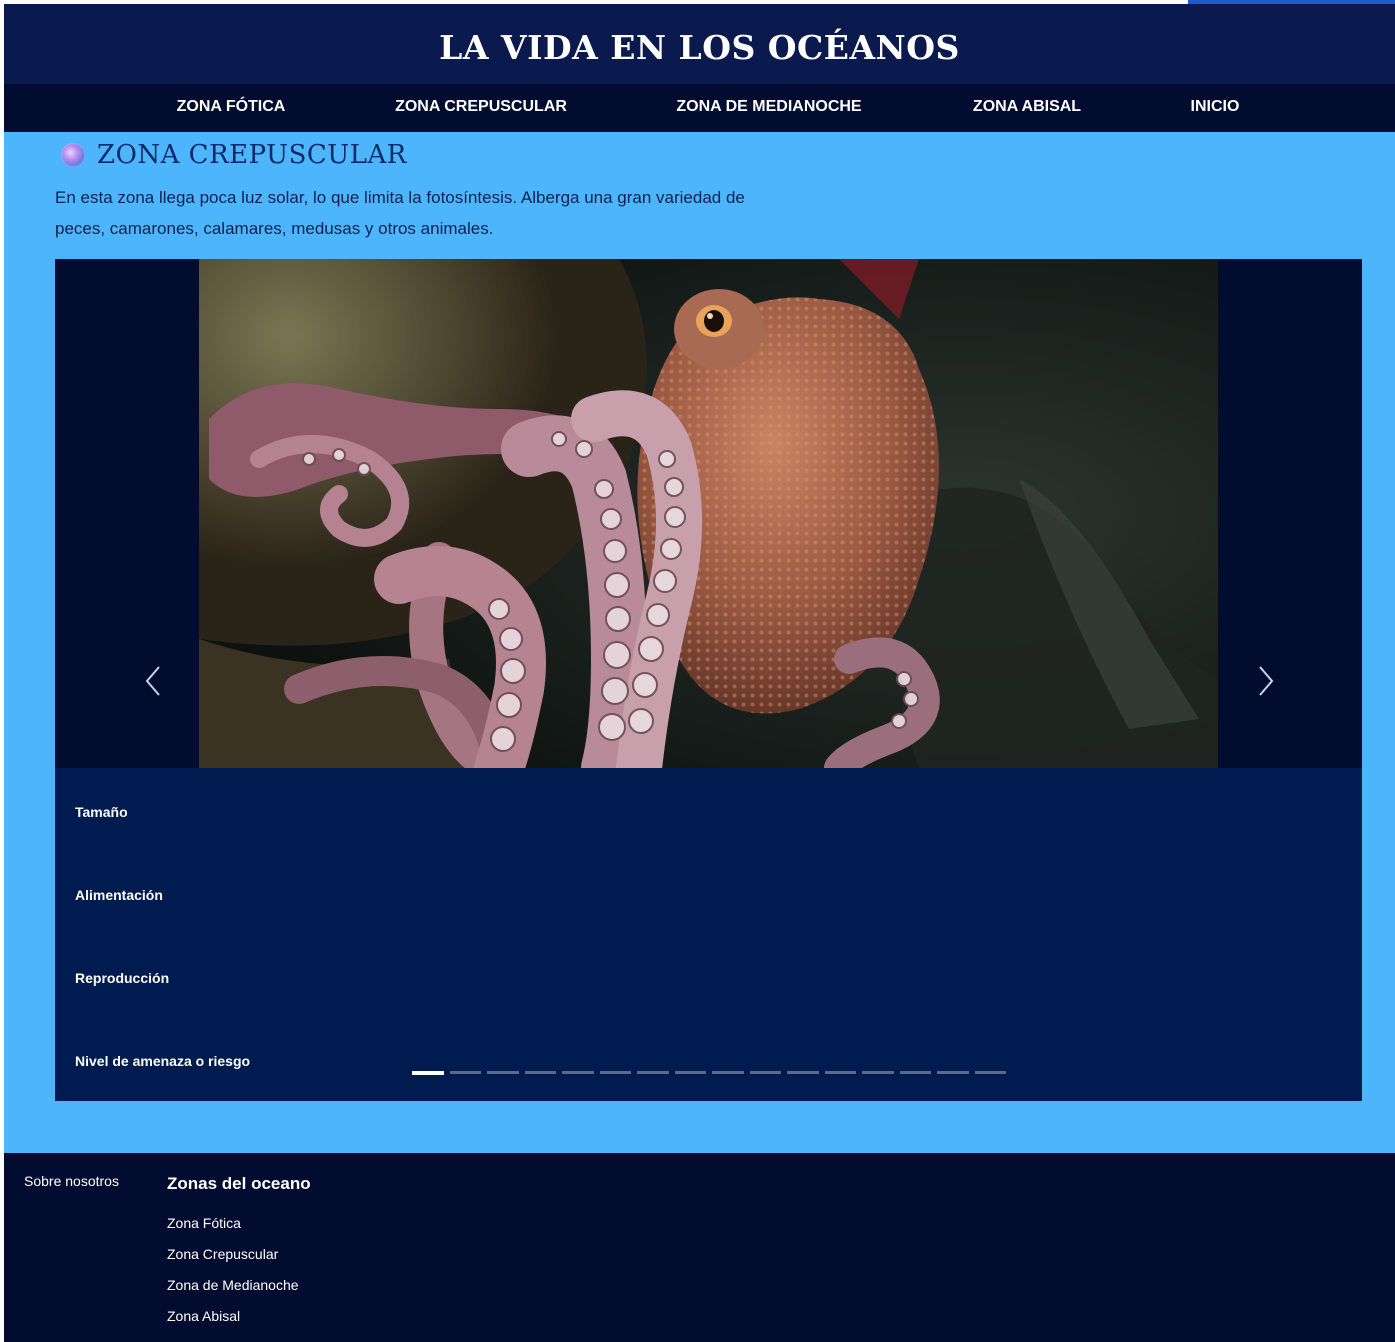 This screenshot has height=1342, width=1395. Describe the element at coordinates (239, 1183) in the screenshot. I see `footer-zones-heading: Zonas del oceano` at that location.